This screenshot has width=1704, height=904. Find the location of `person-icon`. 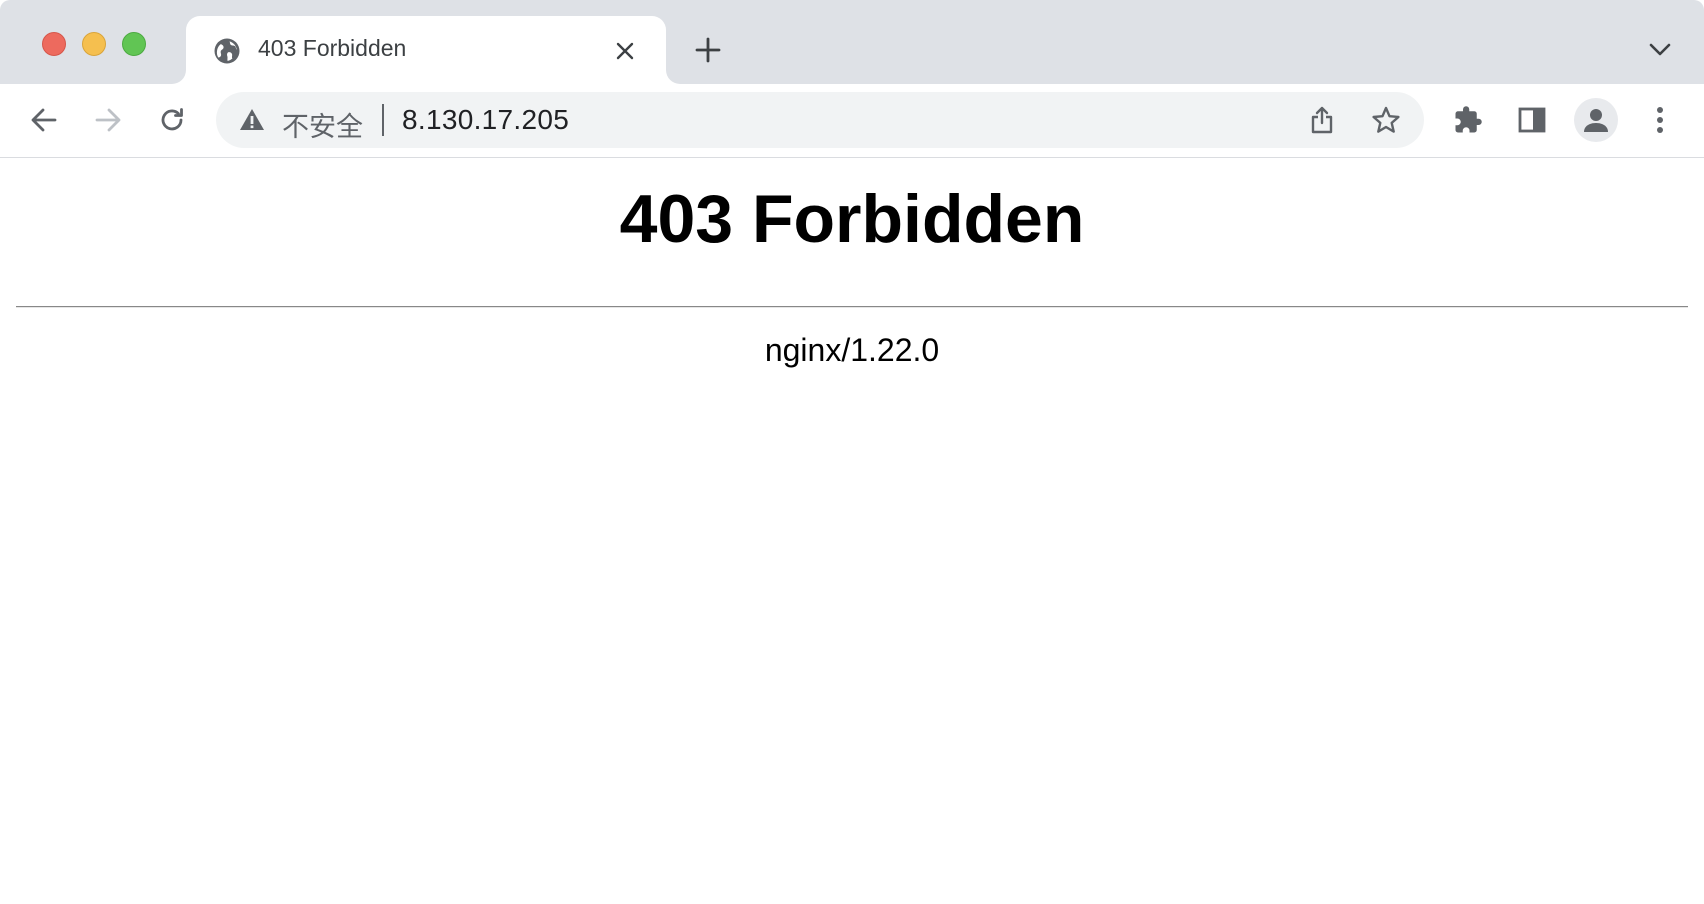

person-icon is located at coordinates (1596, 120).